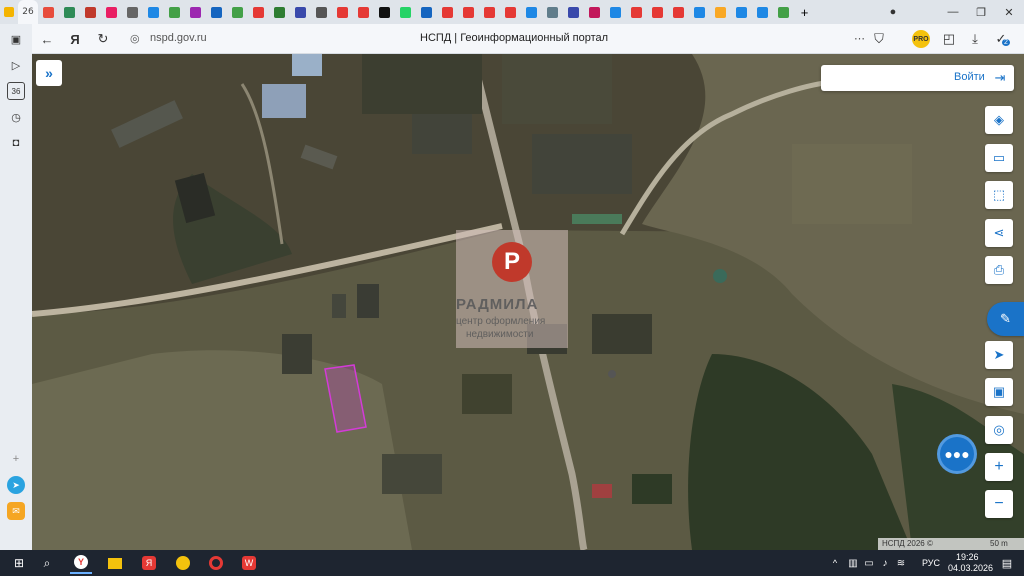 This screenshot has height=576, width=1024. I want to click on start-icon: ⊞, so click(19, 563).